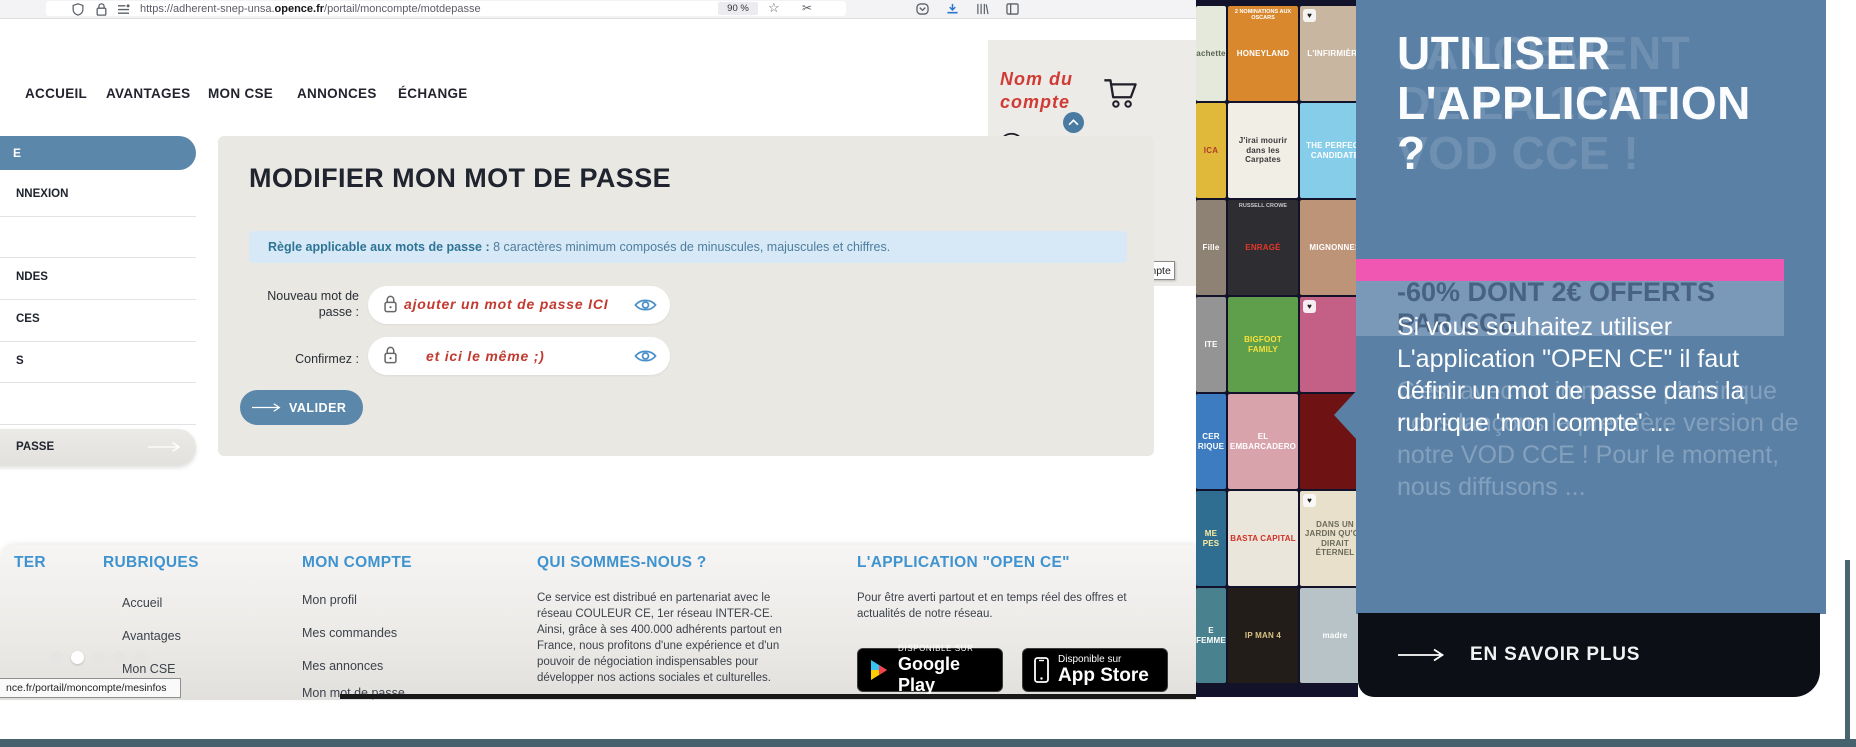 This screenshot has height=747, width=1856. Describe the element at coordinates (32, 277) in the screenshot. I see `sidebar-item-commandes: NDES` at that location.